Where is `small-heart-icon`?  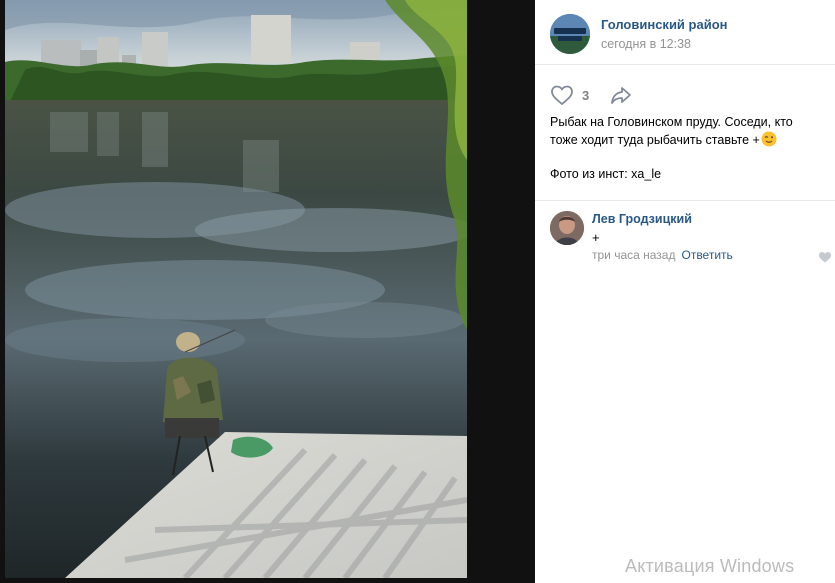 small-heart-icon is located at coordinates (825, 257).